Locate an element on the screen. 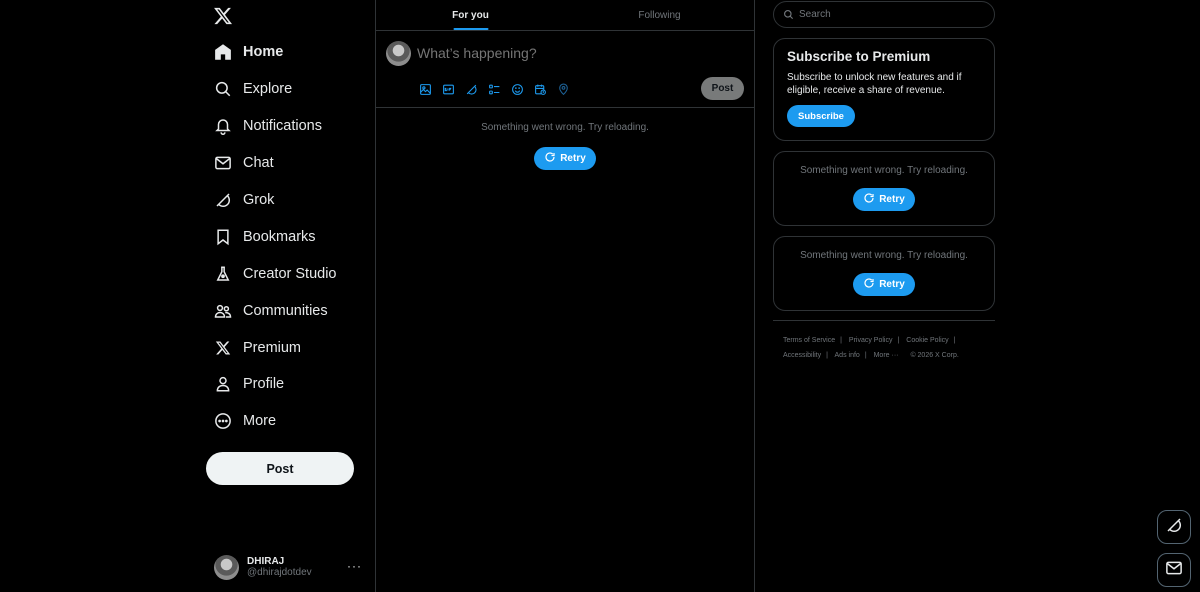 The height and width of the screenshot is (592, 1200). footer-link-cookie: Cookie Policy is located at coordinates (927, 340).